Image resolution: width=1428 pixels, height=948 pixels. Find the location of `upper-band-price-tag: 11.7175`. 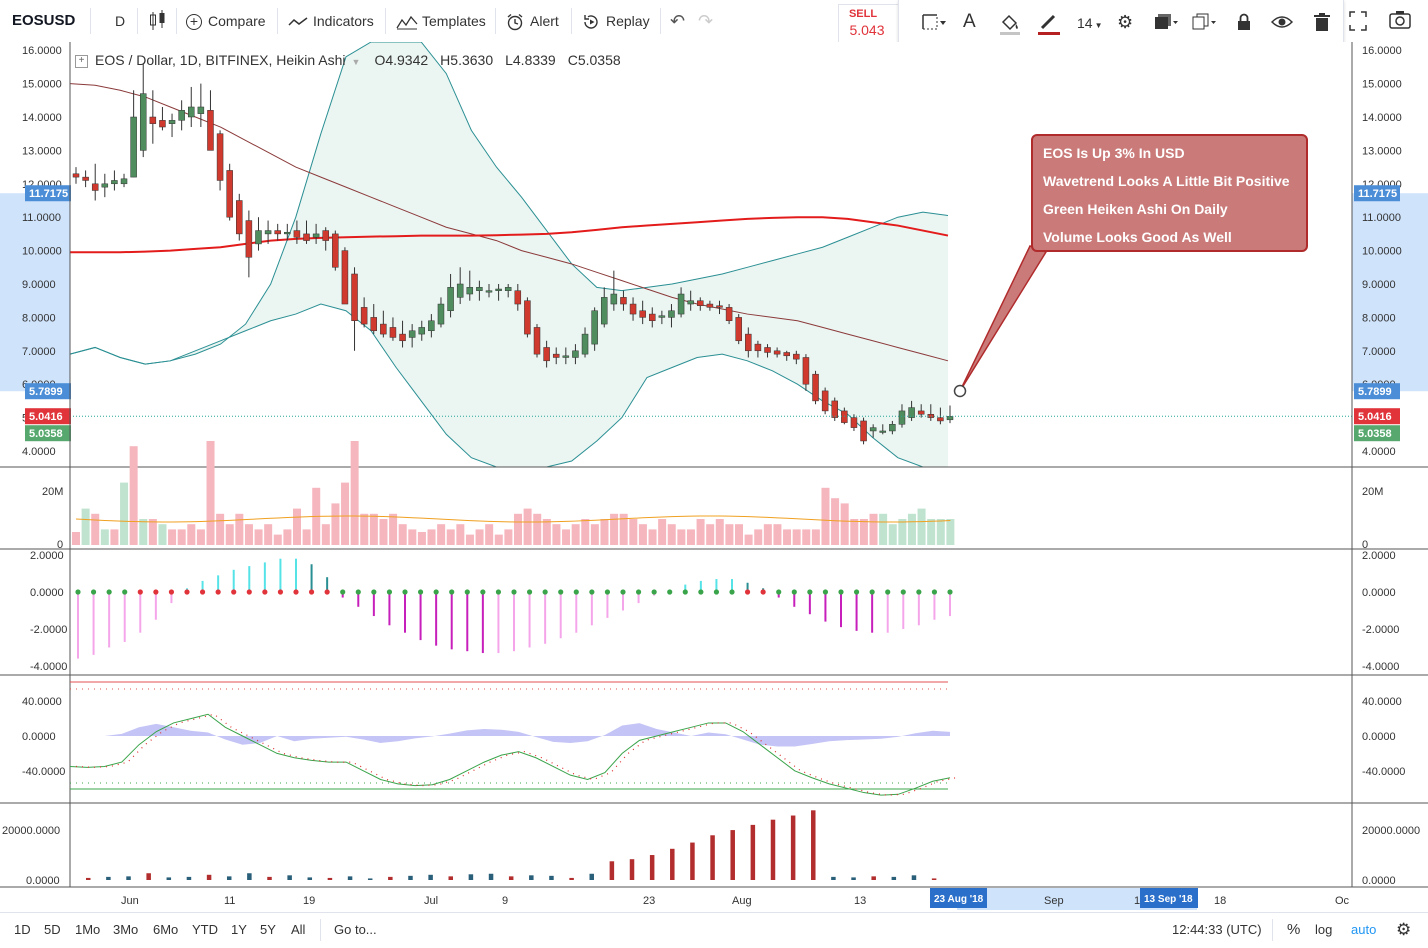

upper-band-price-tag: 11.7175 is located at coordinates (1377, 194).